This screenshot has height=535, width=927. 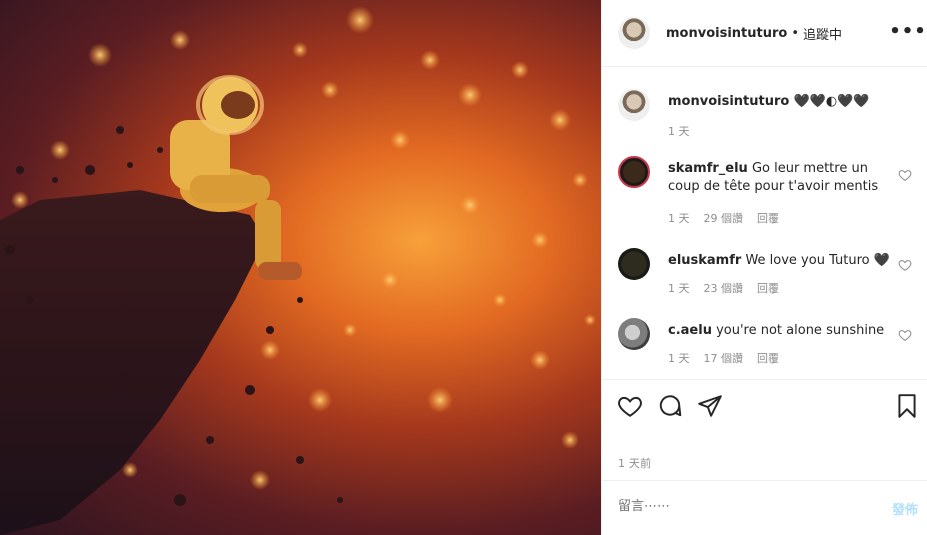 What do you see at coordinates (728, 101) in the screenshot?
I see `caption-username: monvoisintuturo` at bounding box center [728, 101].